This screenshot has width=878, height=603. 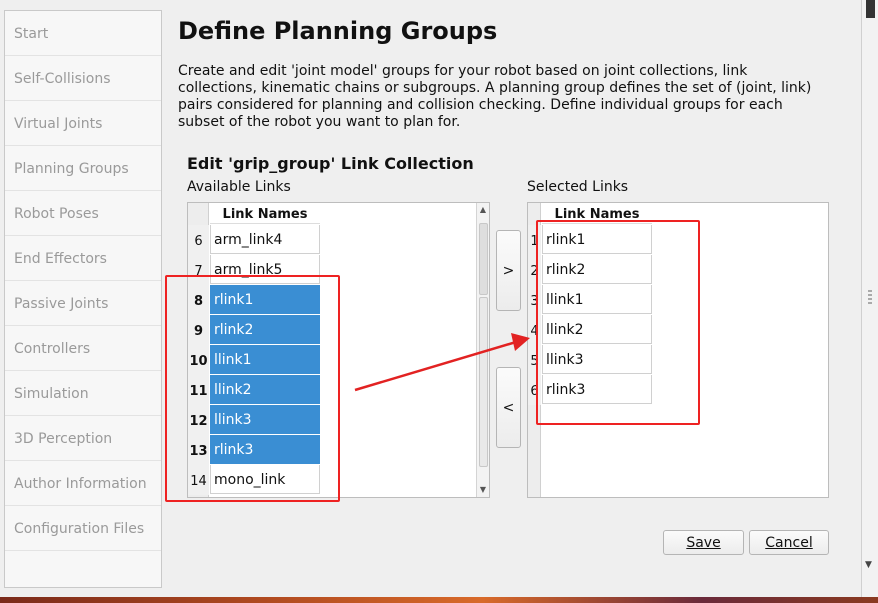 I want to click on annotation-arrow-head, so click(x=520, y=342).